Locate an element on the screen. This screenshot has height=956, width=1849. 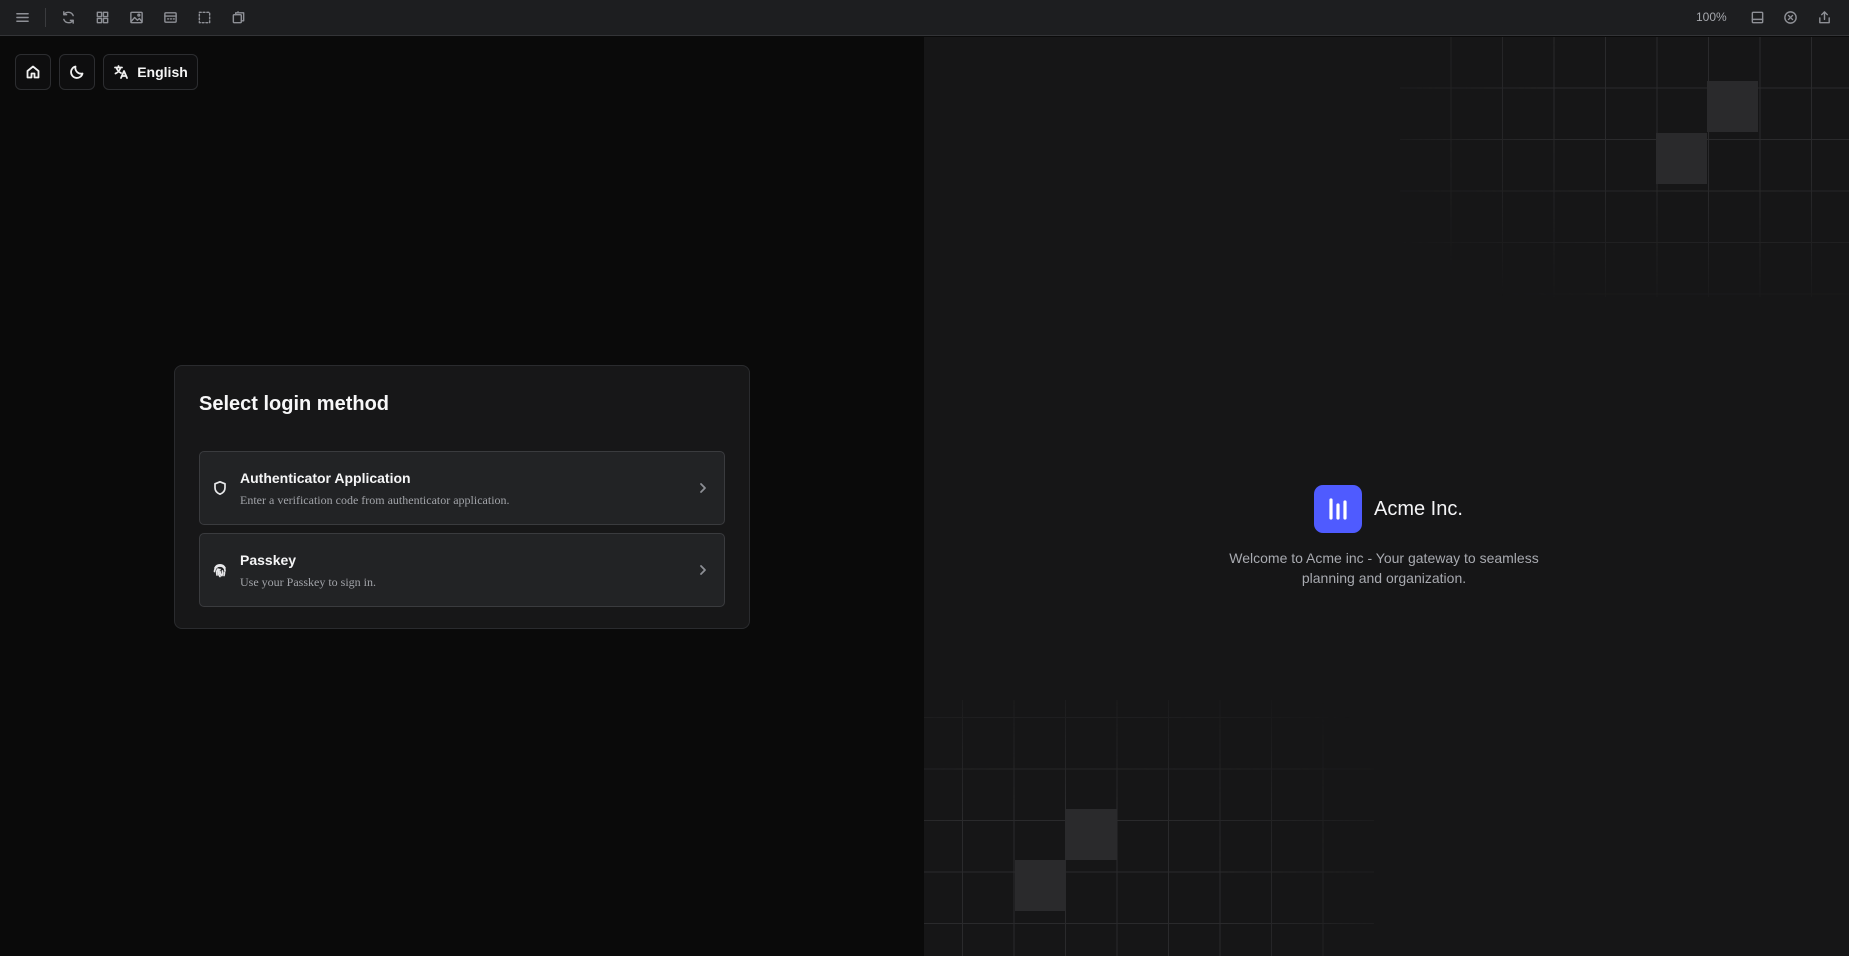
acme-logo is located at coordinates (1338, 509).